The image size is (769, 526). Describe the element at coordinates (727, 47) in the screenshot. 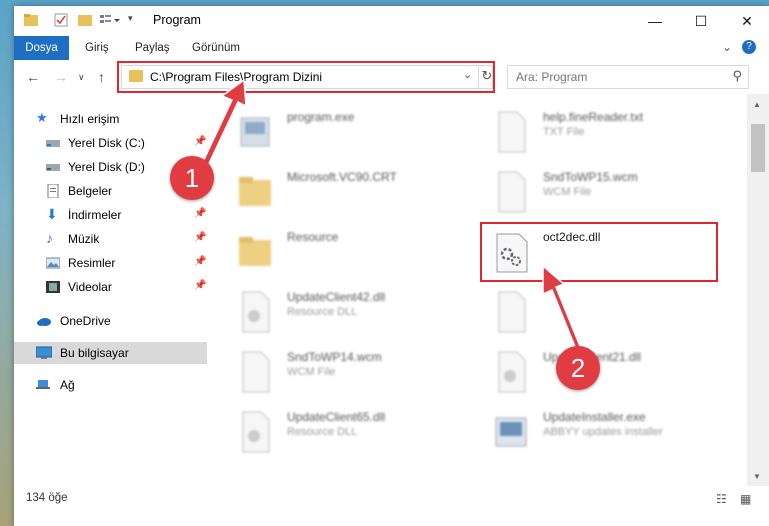

I see `expand-ribbon-icon: ⌄` at that location.